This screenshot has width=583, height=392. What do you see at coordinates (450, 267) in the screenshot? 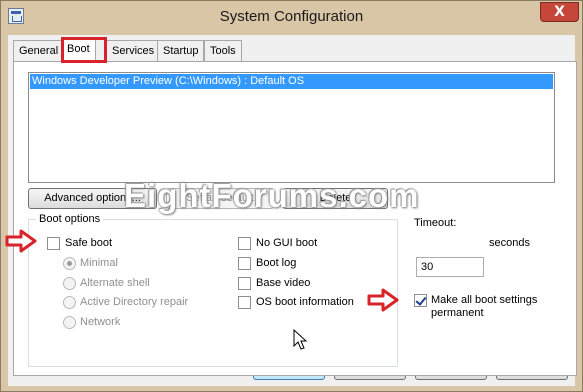
I see `timeout-input: 30` at bounding box center [450, 267].